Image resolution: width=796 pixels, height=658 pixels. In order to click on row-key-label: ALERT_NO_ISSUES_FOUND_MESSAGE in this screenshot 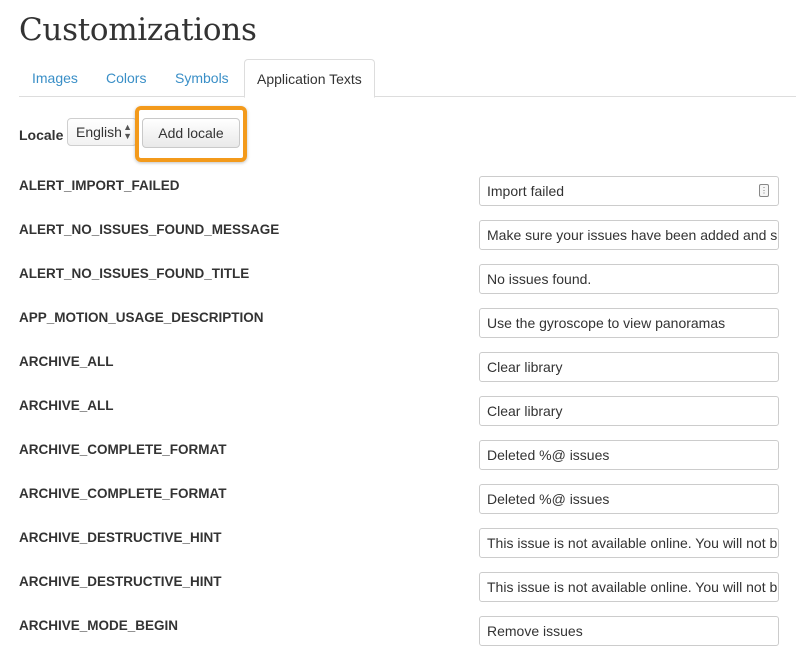, I will do `click(149, 229)`.